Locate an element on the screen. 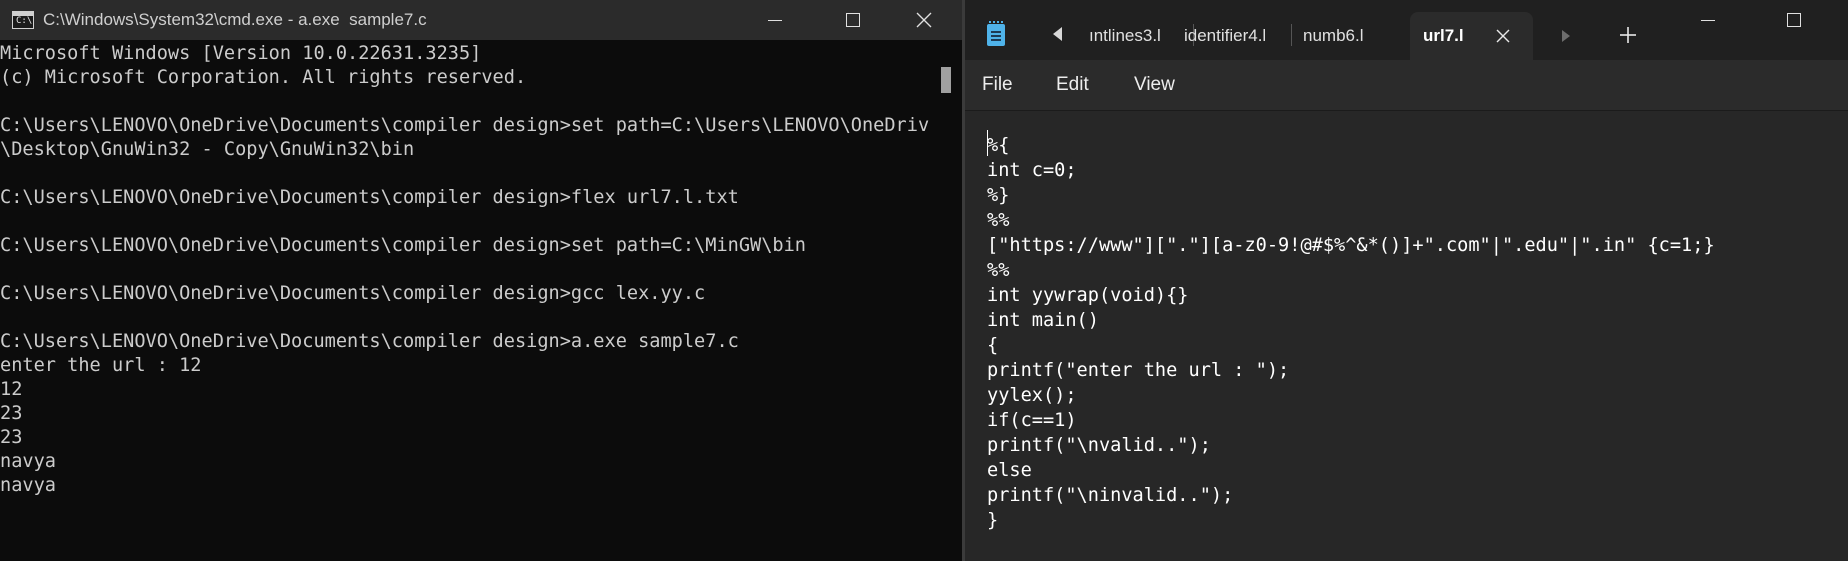 The width and height of the screenshot is (1848, 561). console-line: 12 is located at coordinates (11, 389).